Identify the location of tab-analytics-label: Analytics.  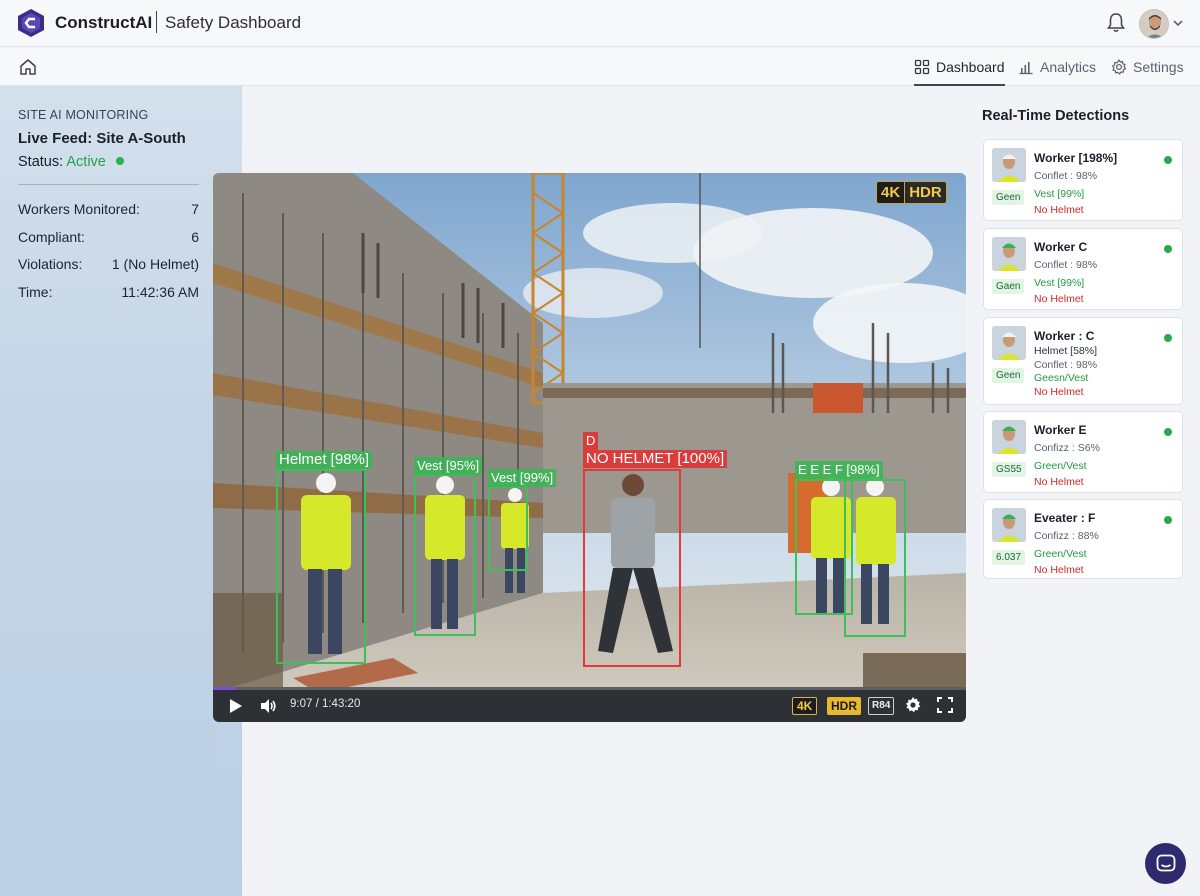
(1068, 67).